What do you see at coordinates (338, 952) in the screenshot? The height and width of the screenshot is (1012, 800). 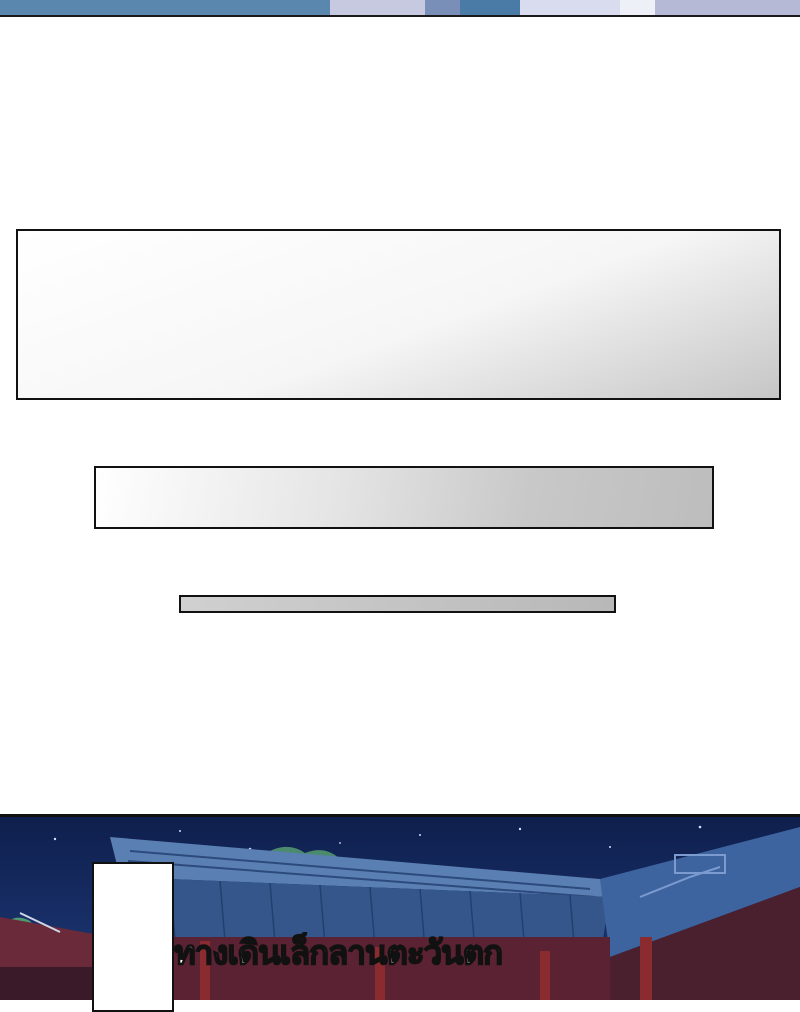 I see `location-caption: ทางเดินเล็กลานตะวันตก` at bounding box center [338, 952].